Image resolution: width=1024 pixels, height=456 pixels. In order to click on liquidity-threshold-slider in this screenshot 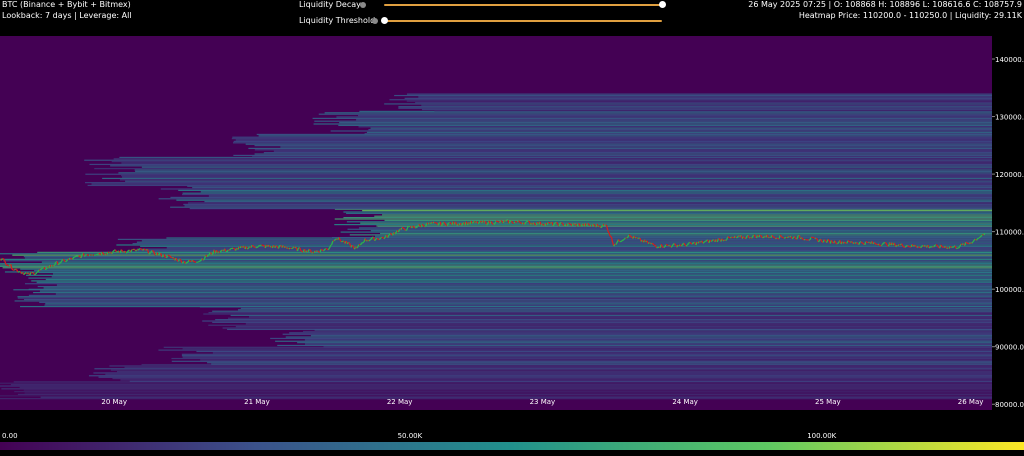, I will do `click(523, 21)`.